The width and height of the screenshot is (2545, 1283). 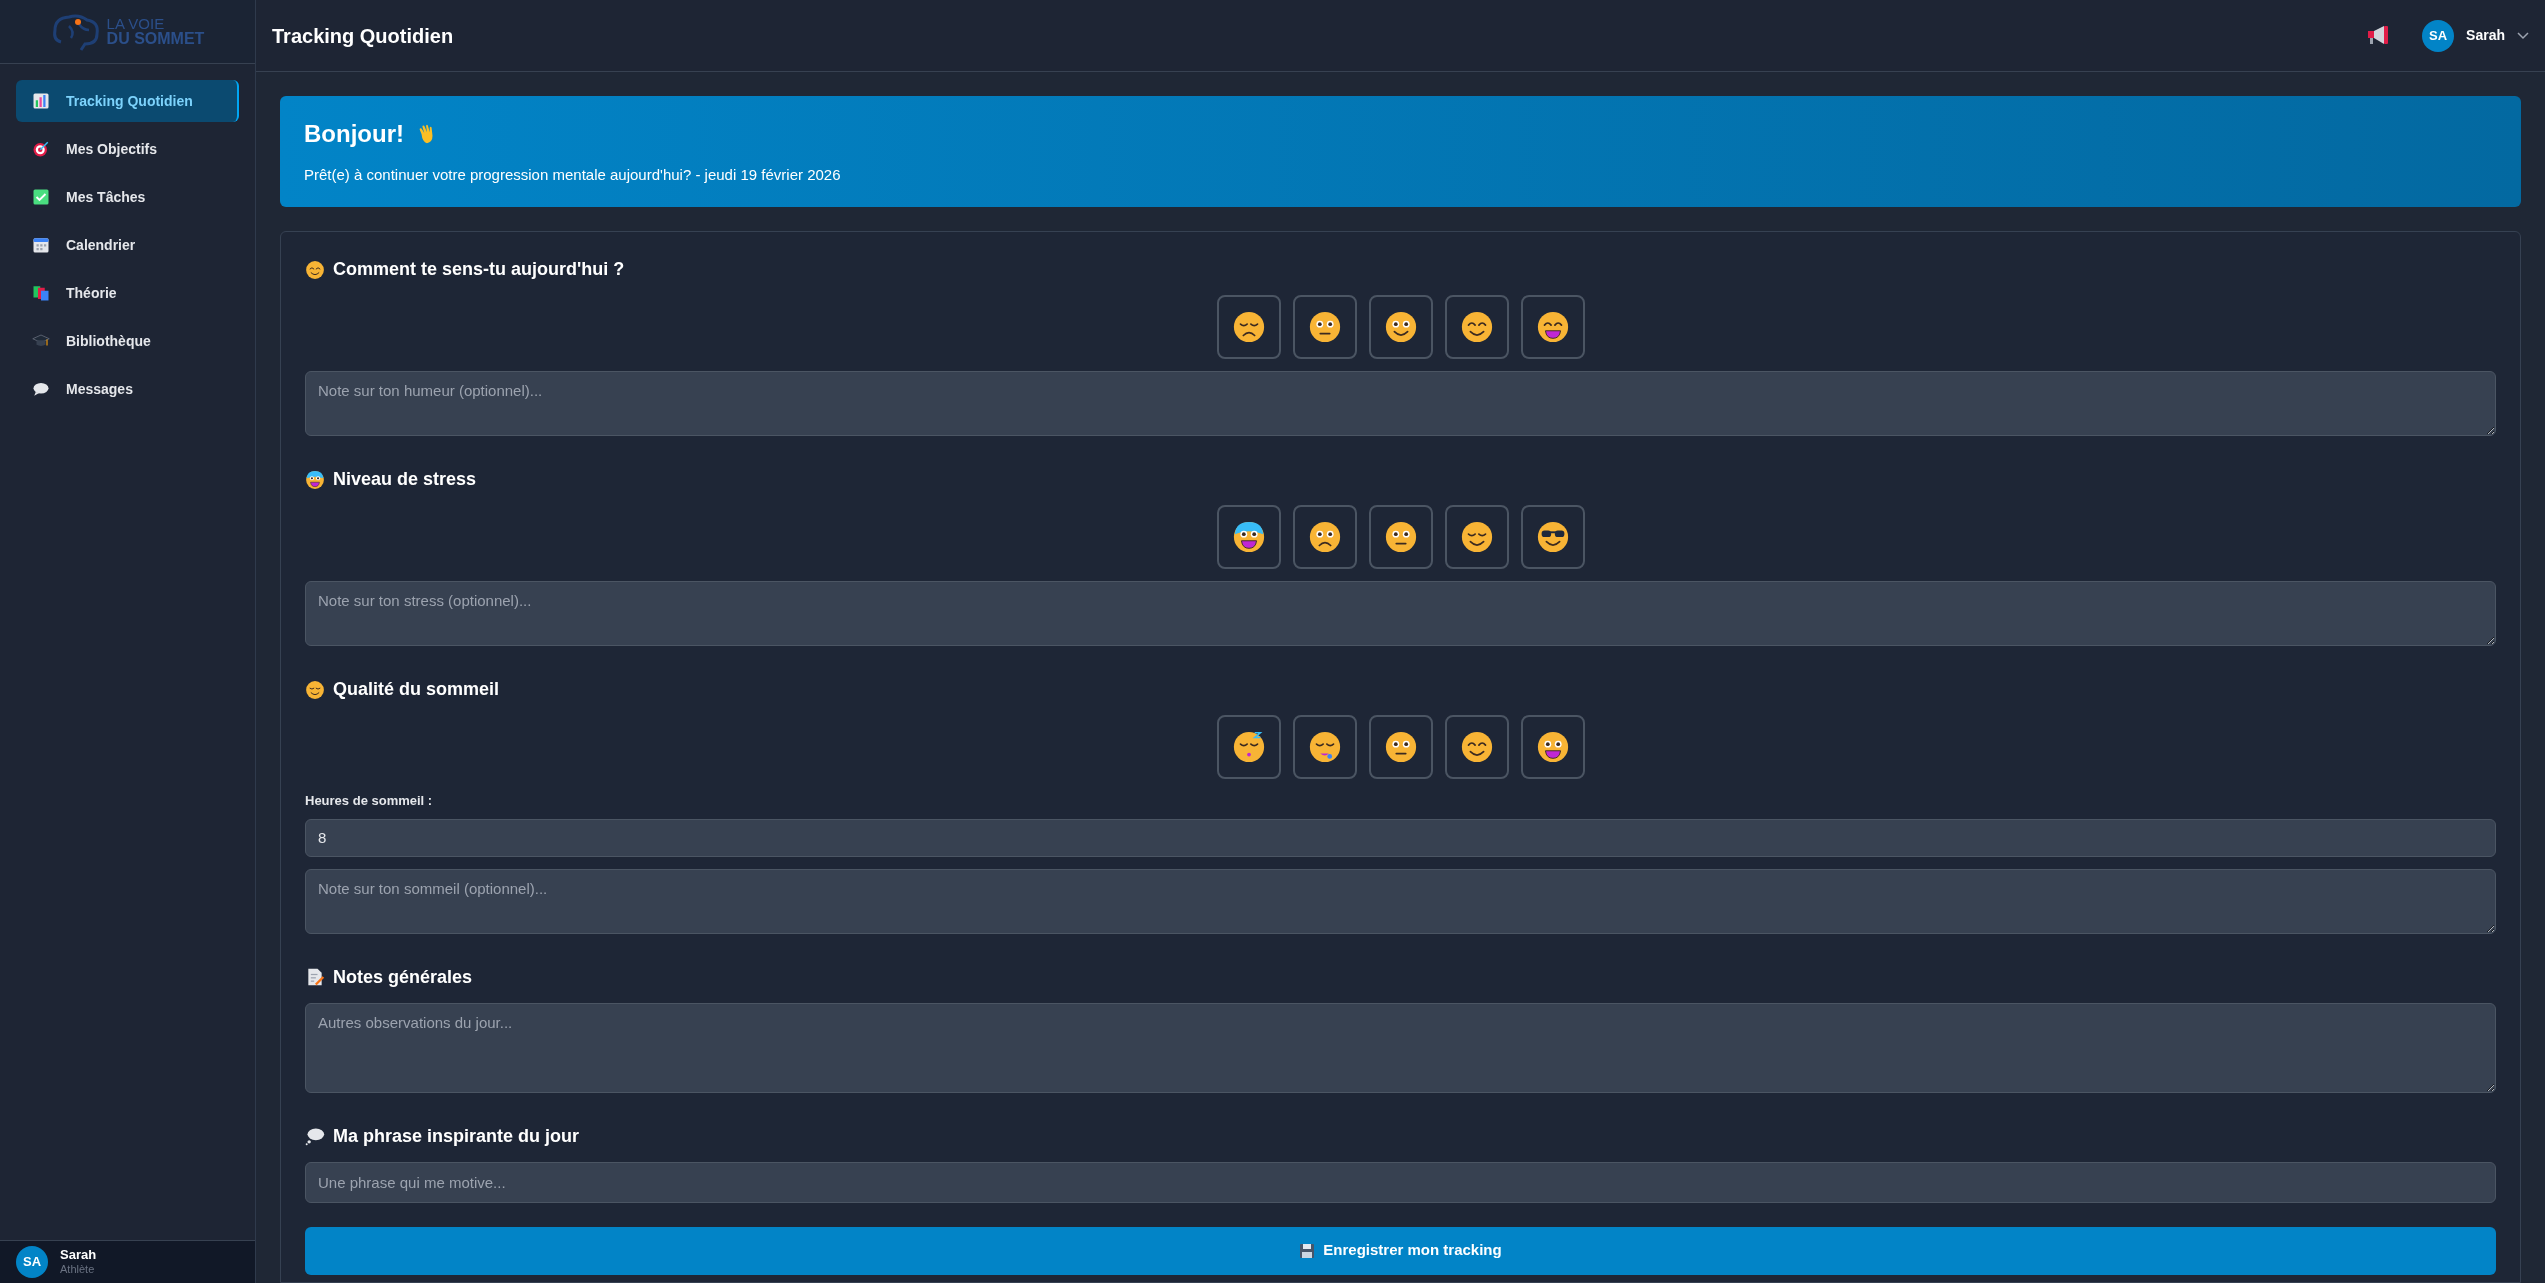 What do you see at coordinates (354, 134) in the screenshot?
I see `welcome-title: Bonjour!` at bounding box center [354, 134].